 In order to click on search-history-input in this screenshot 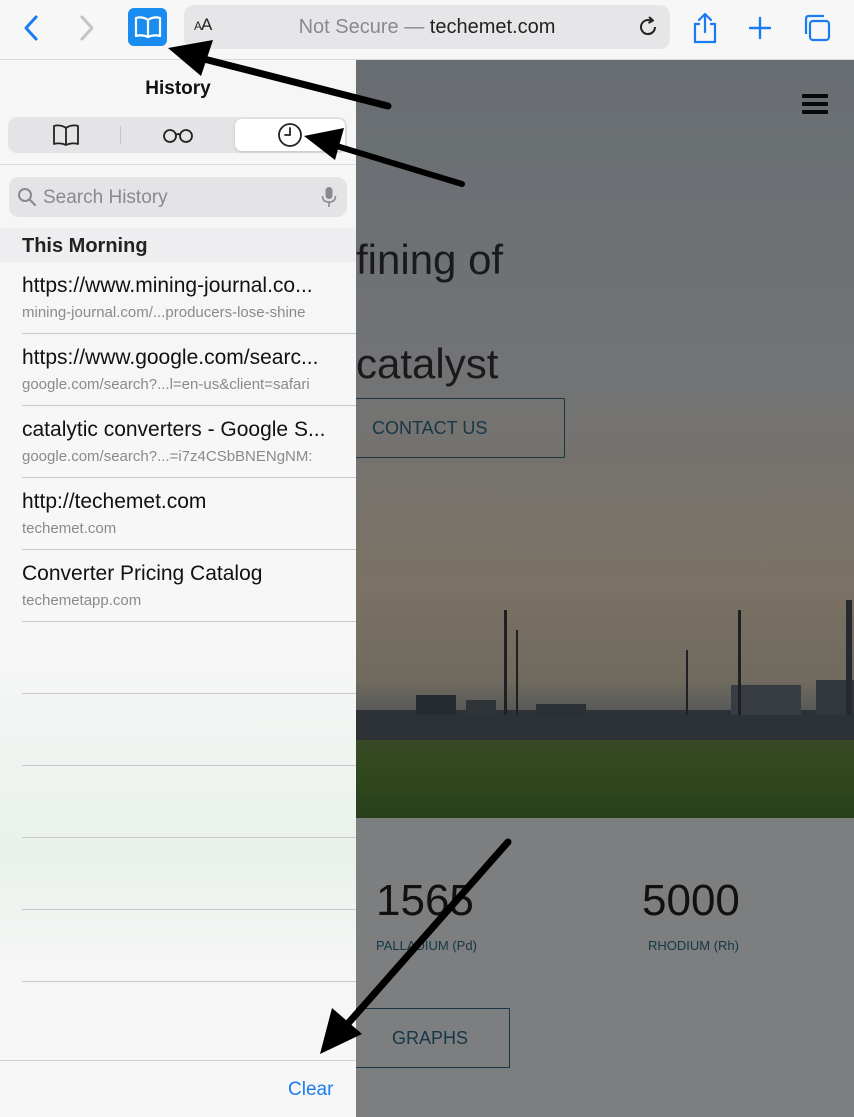, I will do `click(178, 198)`.